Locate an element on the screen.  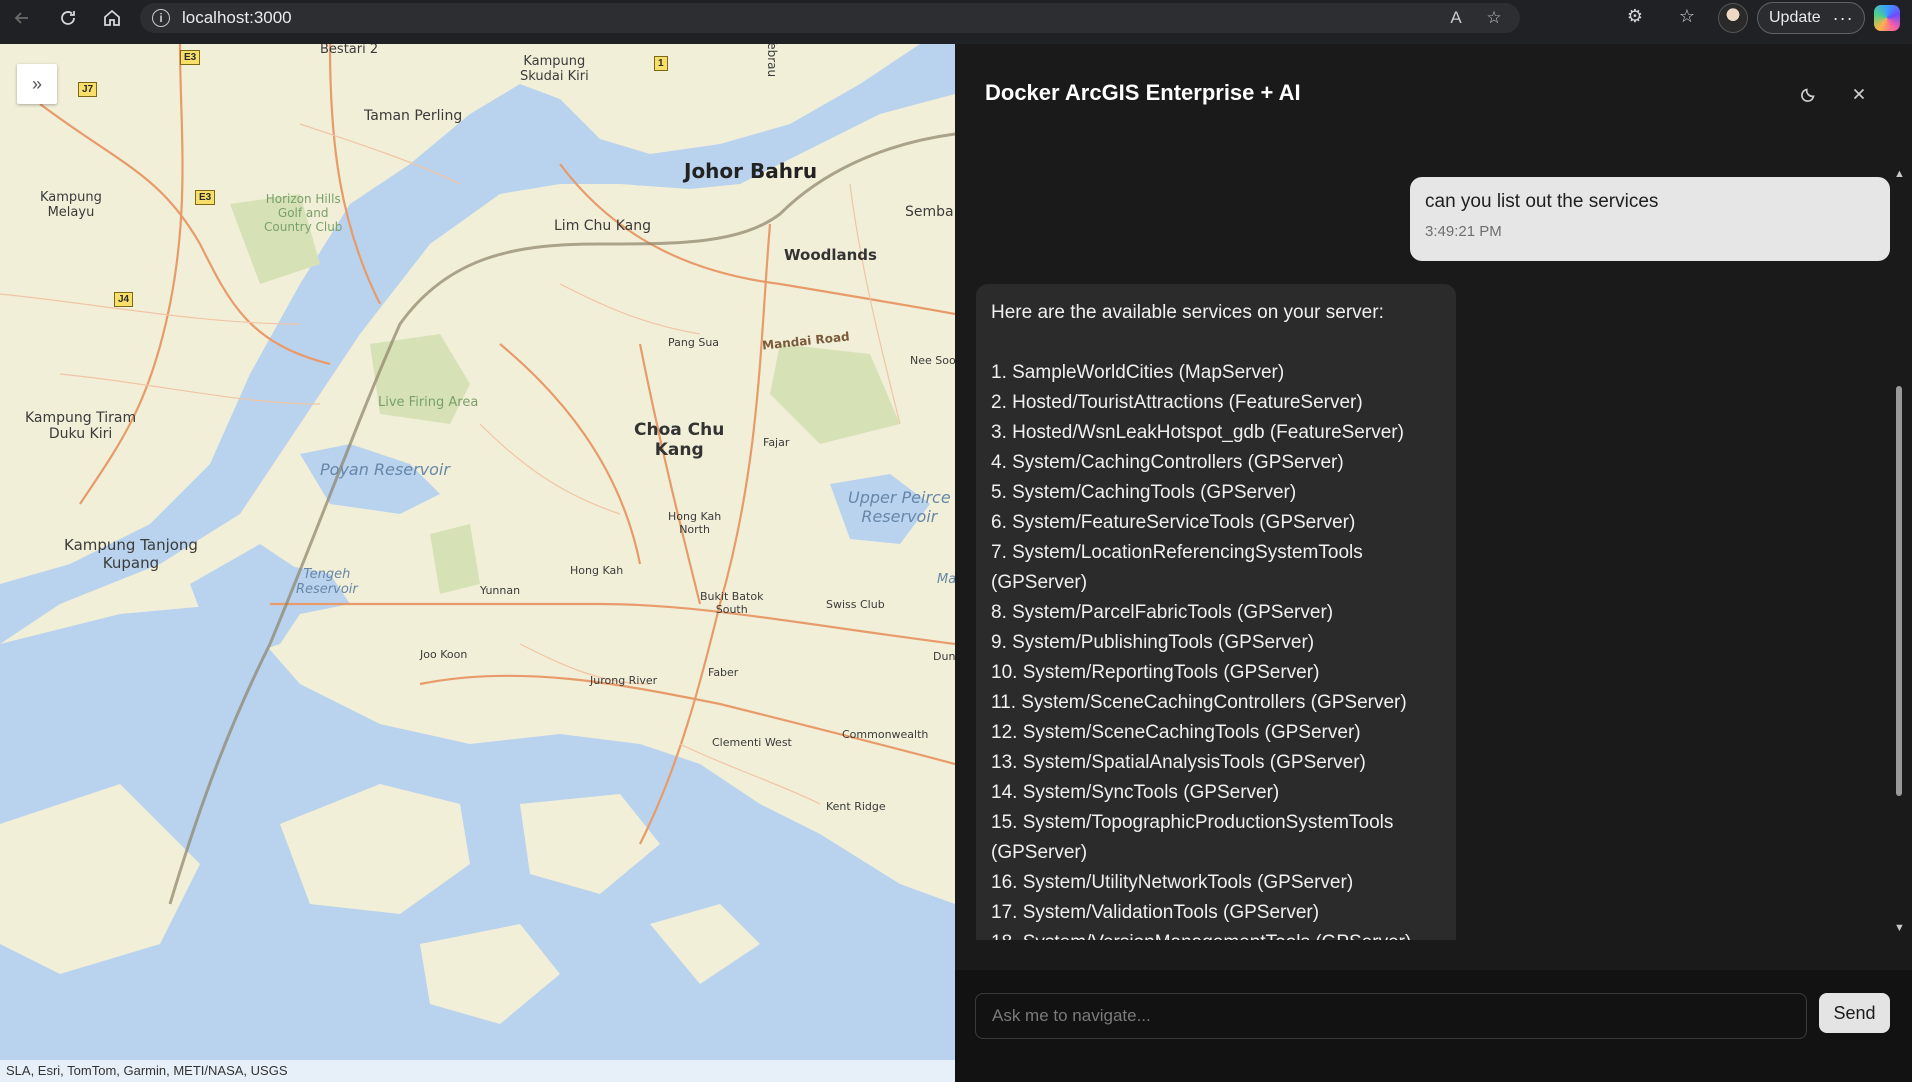
service-item: 8. System/ParcelFabricTools (GPServer) is located at coordinates (1162, 612).